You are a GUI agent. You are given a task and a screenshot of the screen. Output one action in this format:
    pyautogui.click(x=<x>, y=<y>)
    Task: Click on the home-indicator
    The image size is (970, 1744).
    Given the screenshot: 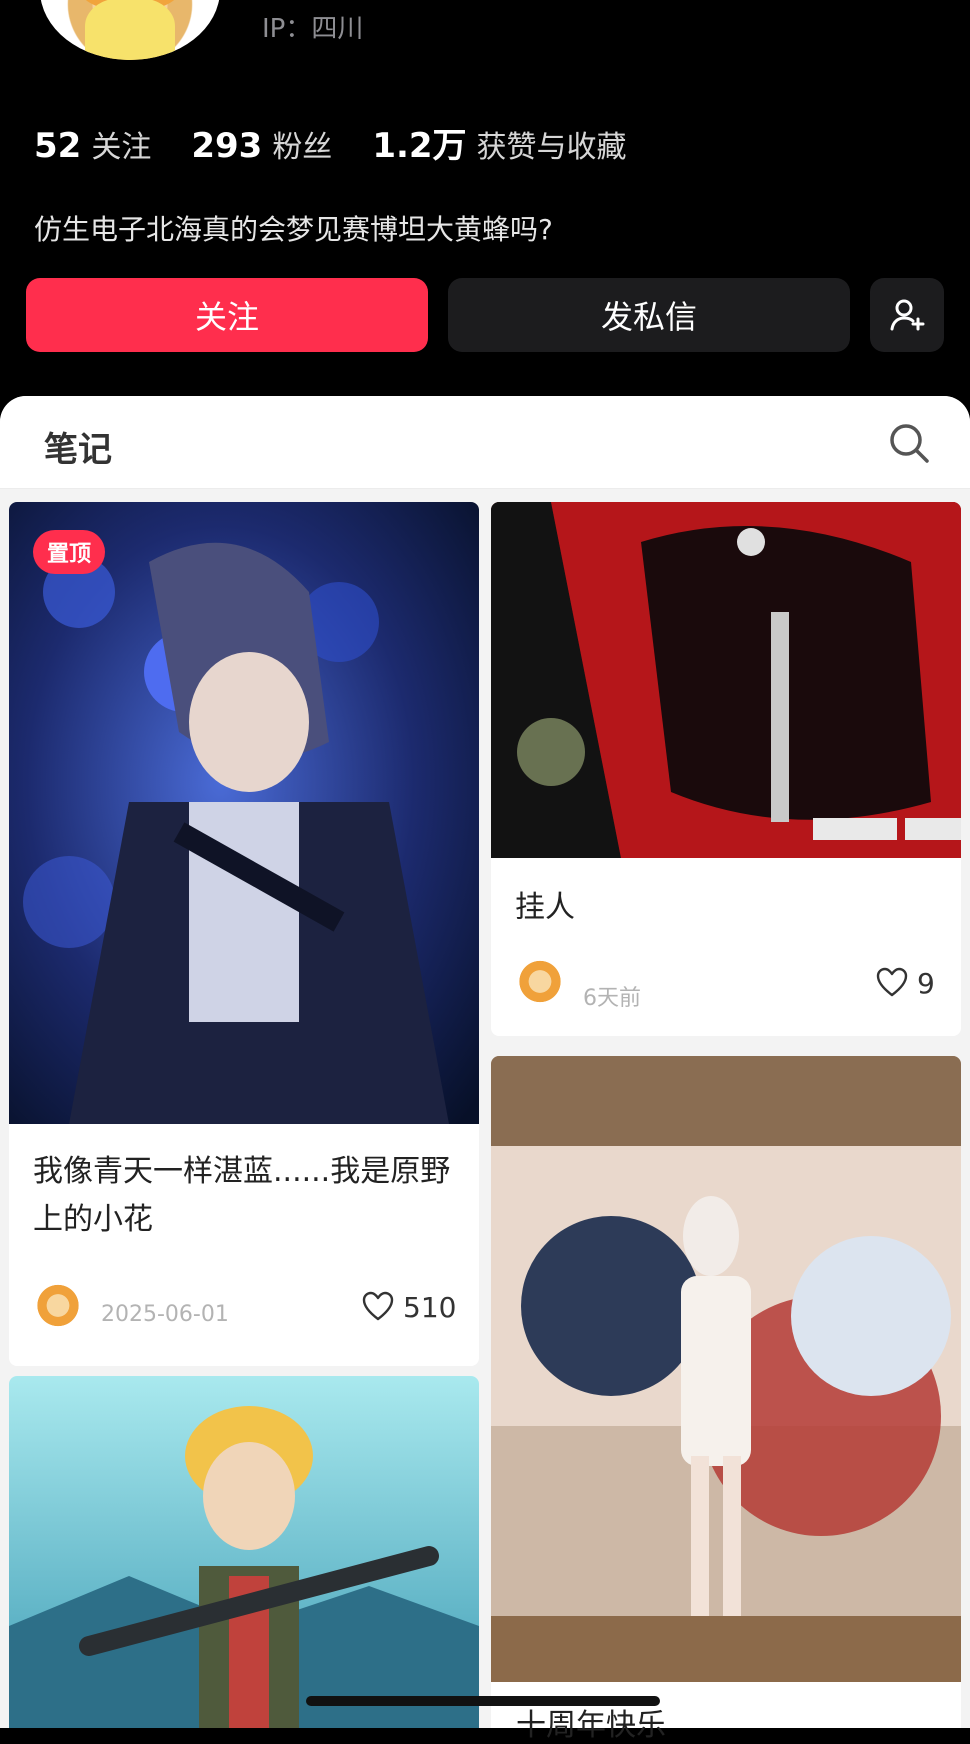 What is the action you would take?
    pyautogui.click(x=483, y=1701)
    